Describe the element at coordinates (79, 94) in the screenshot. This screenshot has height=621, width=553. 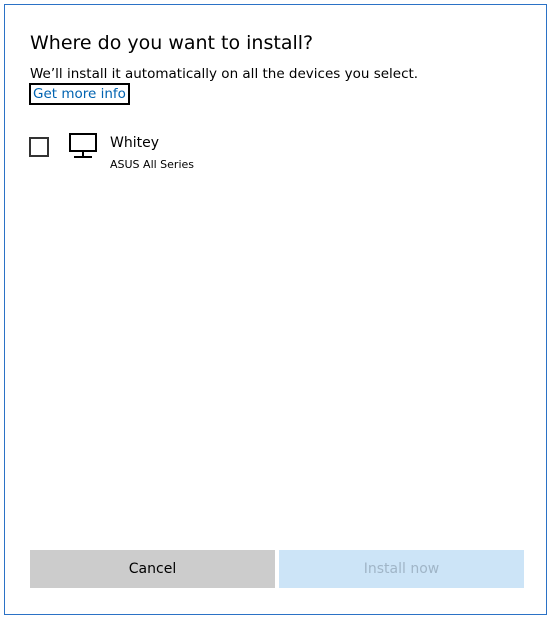
I see `get-more-info-link: Get more info` at that location.